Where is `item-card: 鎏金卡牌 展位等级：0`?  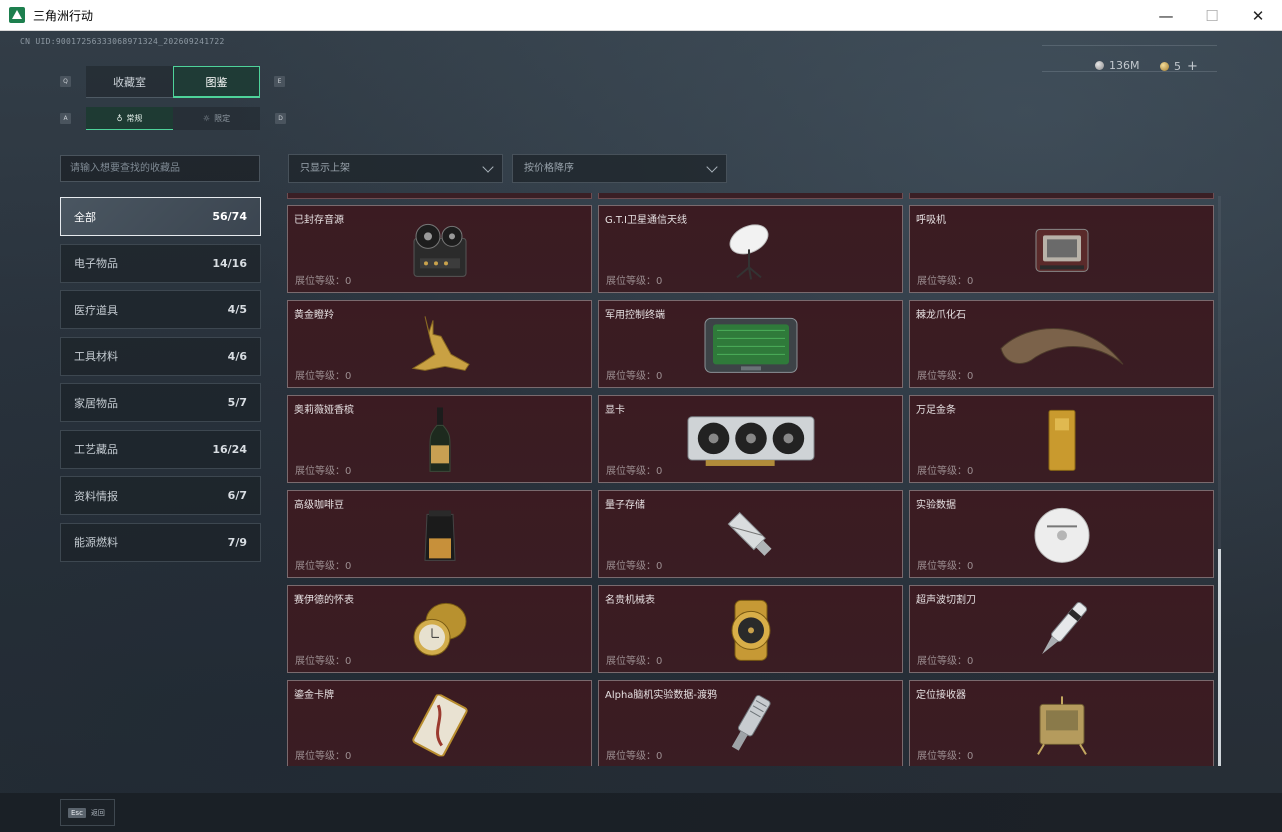 item-card: 鎏金卡牌 展位等级：0 is located at coordinates (439, 723).